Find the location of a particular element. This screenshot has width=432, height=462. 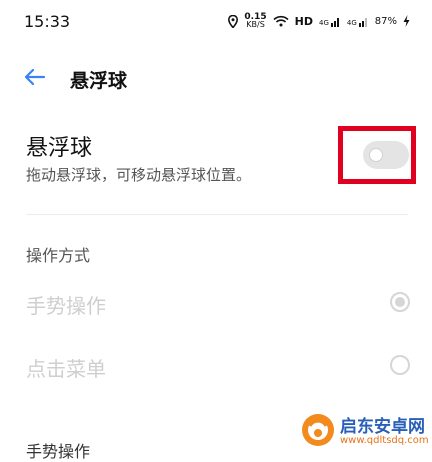

option-label: 手势操作 is located at coordinates (66, 306).